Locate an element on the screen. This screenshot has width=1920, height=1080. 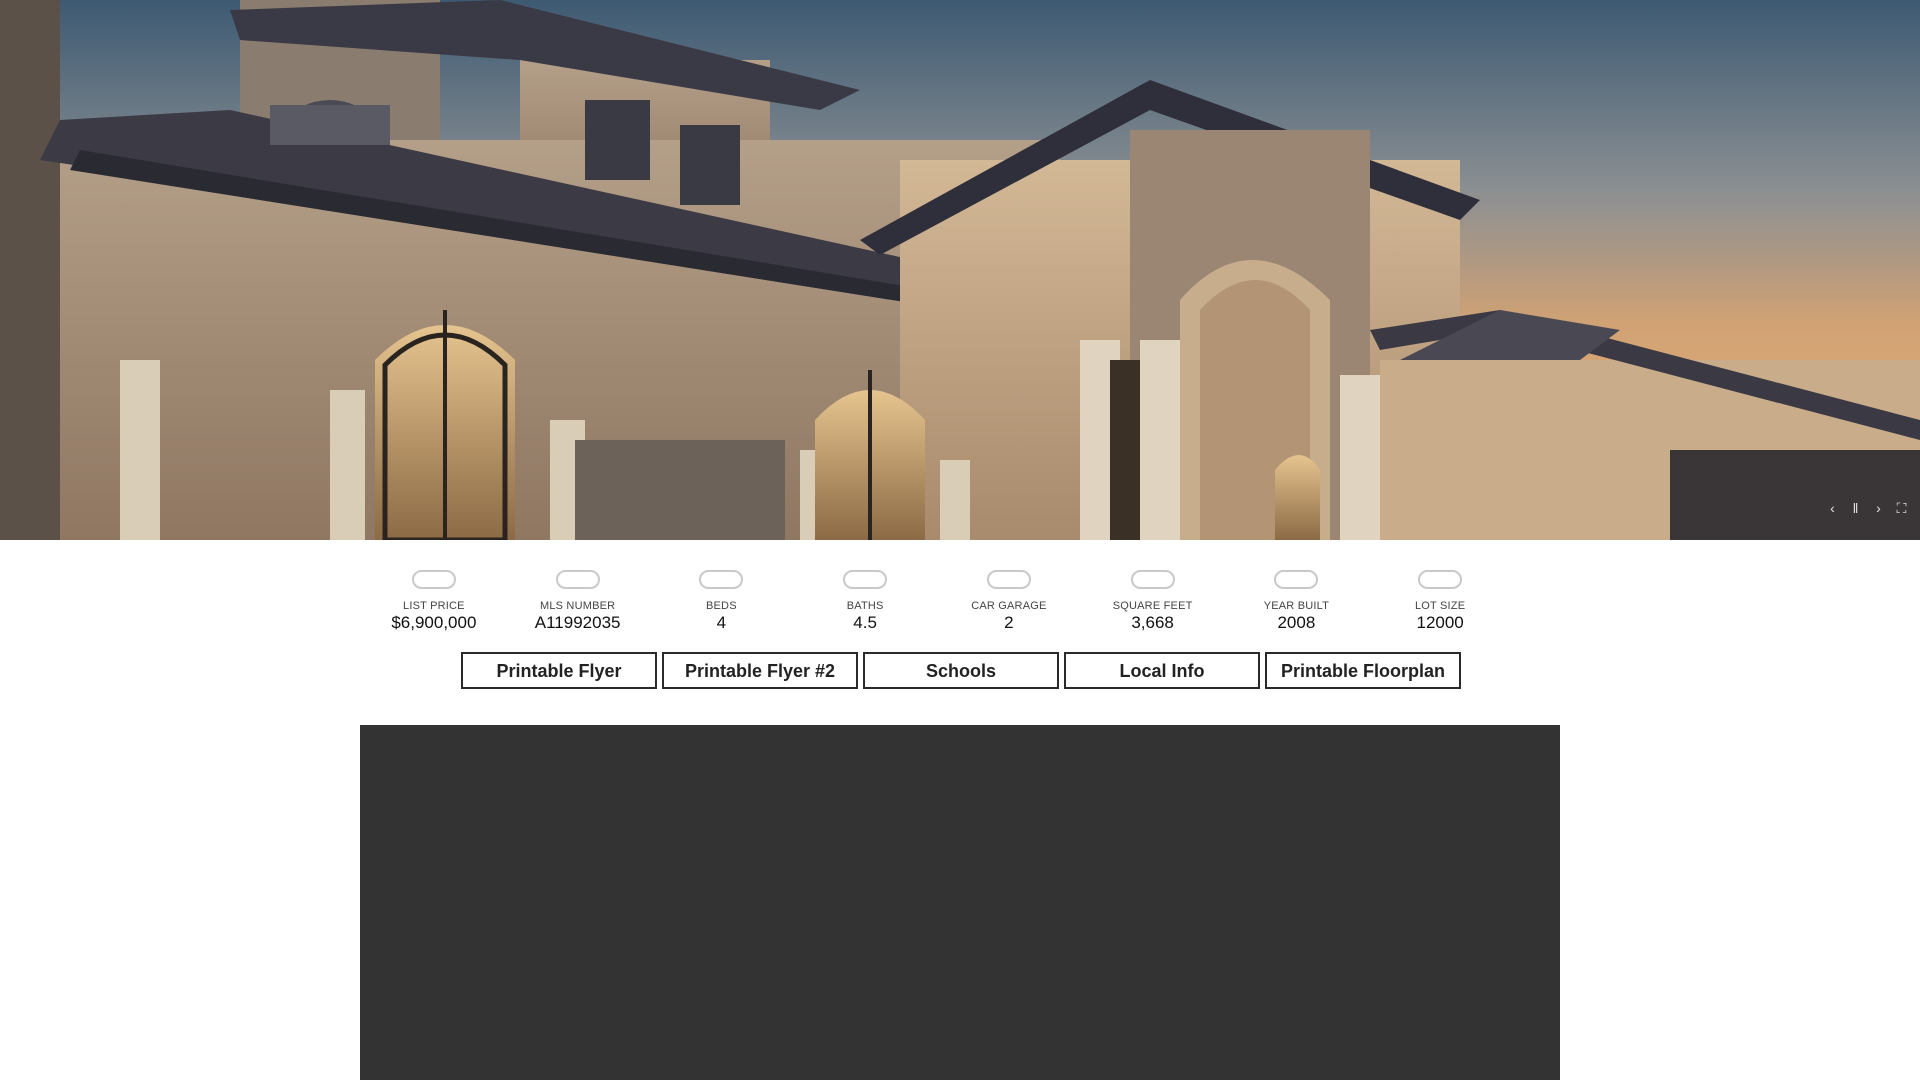
stat-lot-size: LOT SIZE 12000 is located at coordinates (1440, 601).